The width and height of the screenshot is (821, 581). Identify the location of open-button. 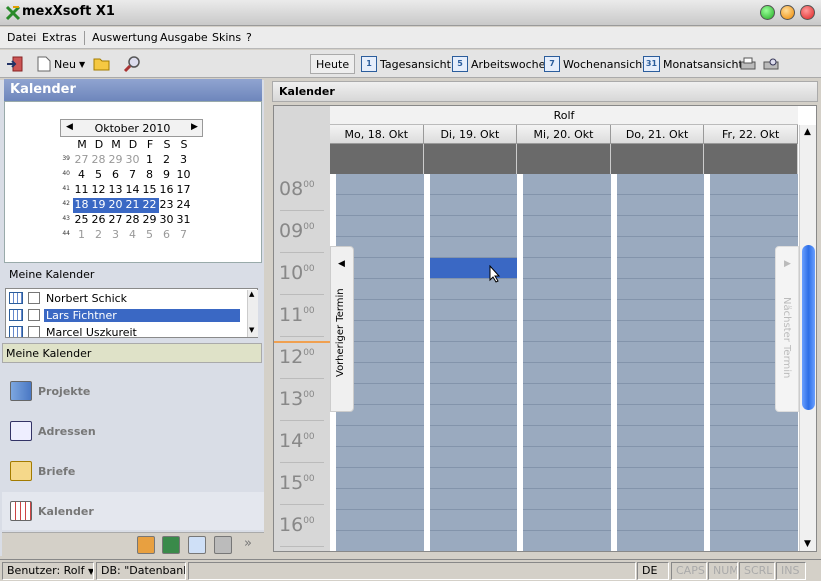
(102, 64).